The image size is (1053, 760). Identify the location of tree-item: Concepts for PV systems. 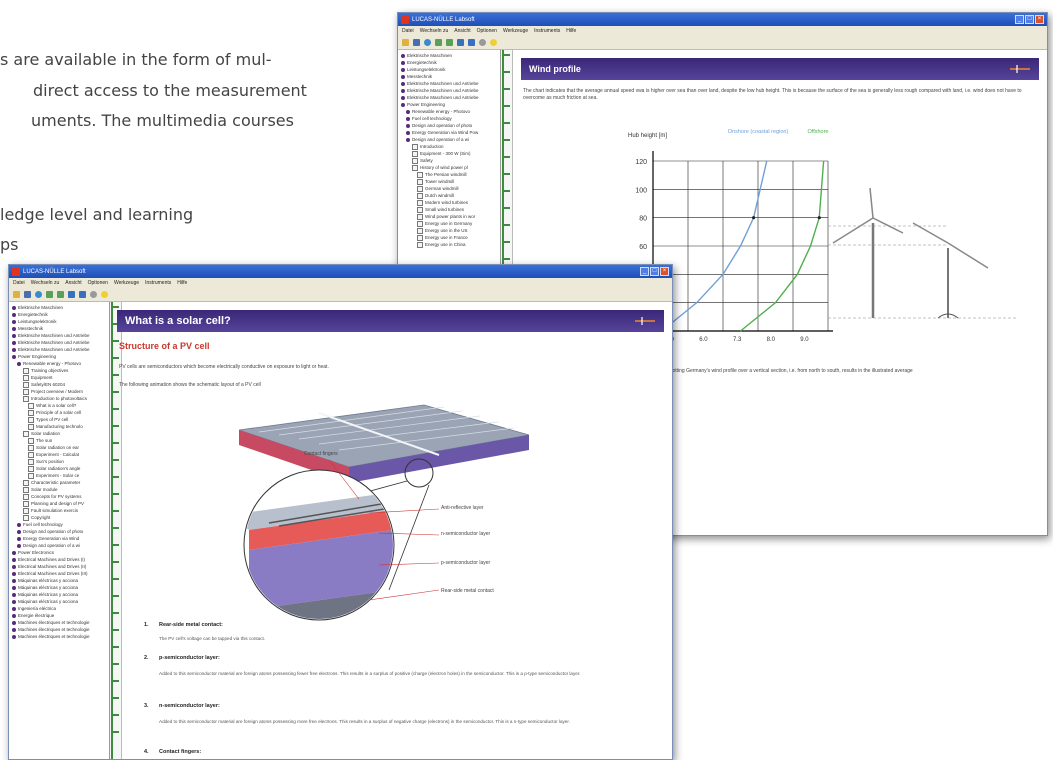
(59, 496).